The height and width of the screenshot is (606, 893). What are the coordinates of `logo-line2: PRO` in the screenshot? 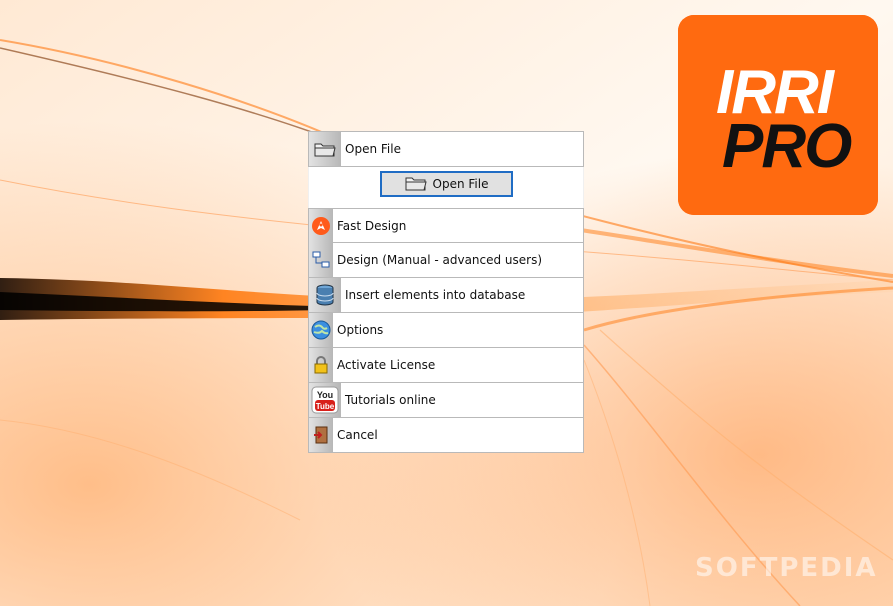 It's located at (787, 146).